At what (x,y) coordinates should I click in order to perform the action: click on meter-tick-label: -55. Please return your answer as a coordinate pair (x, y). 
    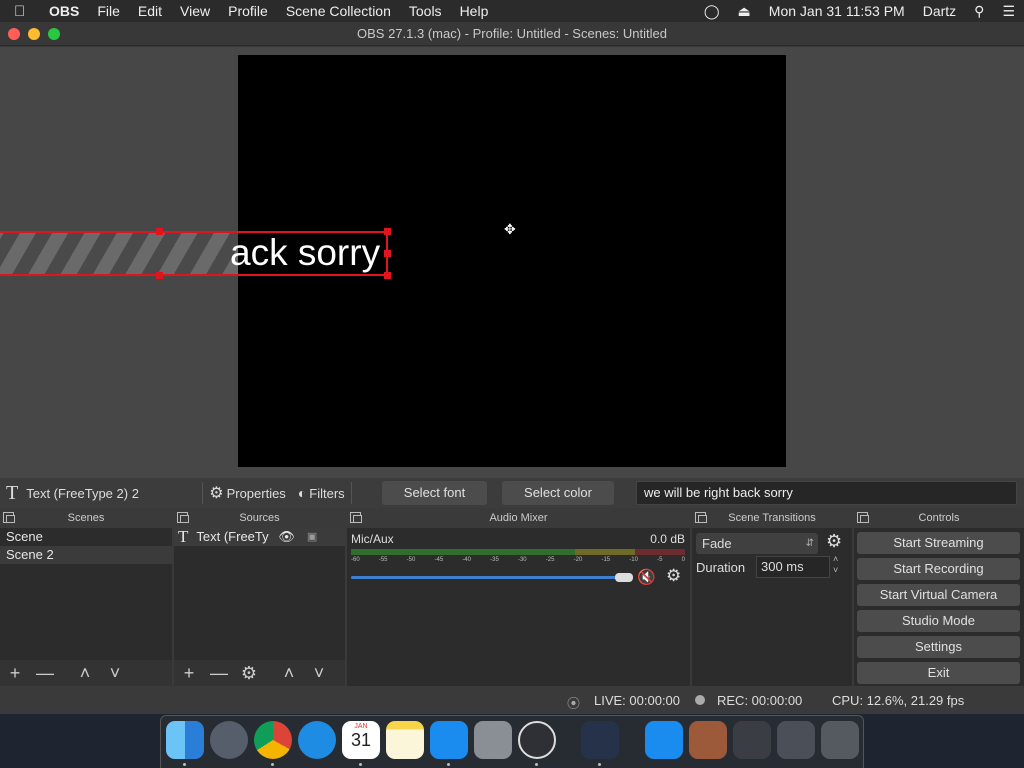
    Looking at the image, I should click on (383, 560).